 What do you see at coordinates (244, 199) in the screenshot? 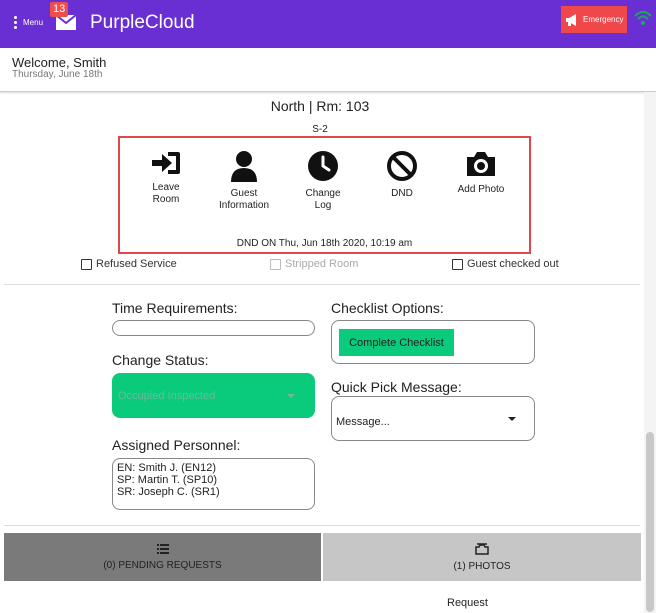
I see `guest-information-label: Guest Information` at bounding box center [244, 199].